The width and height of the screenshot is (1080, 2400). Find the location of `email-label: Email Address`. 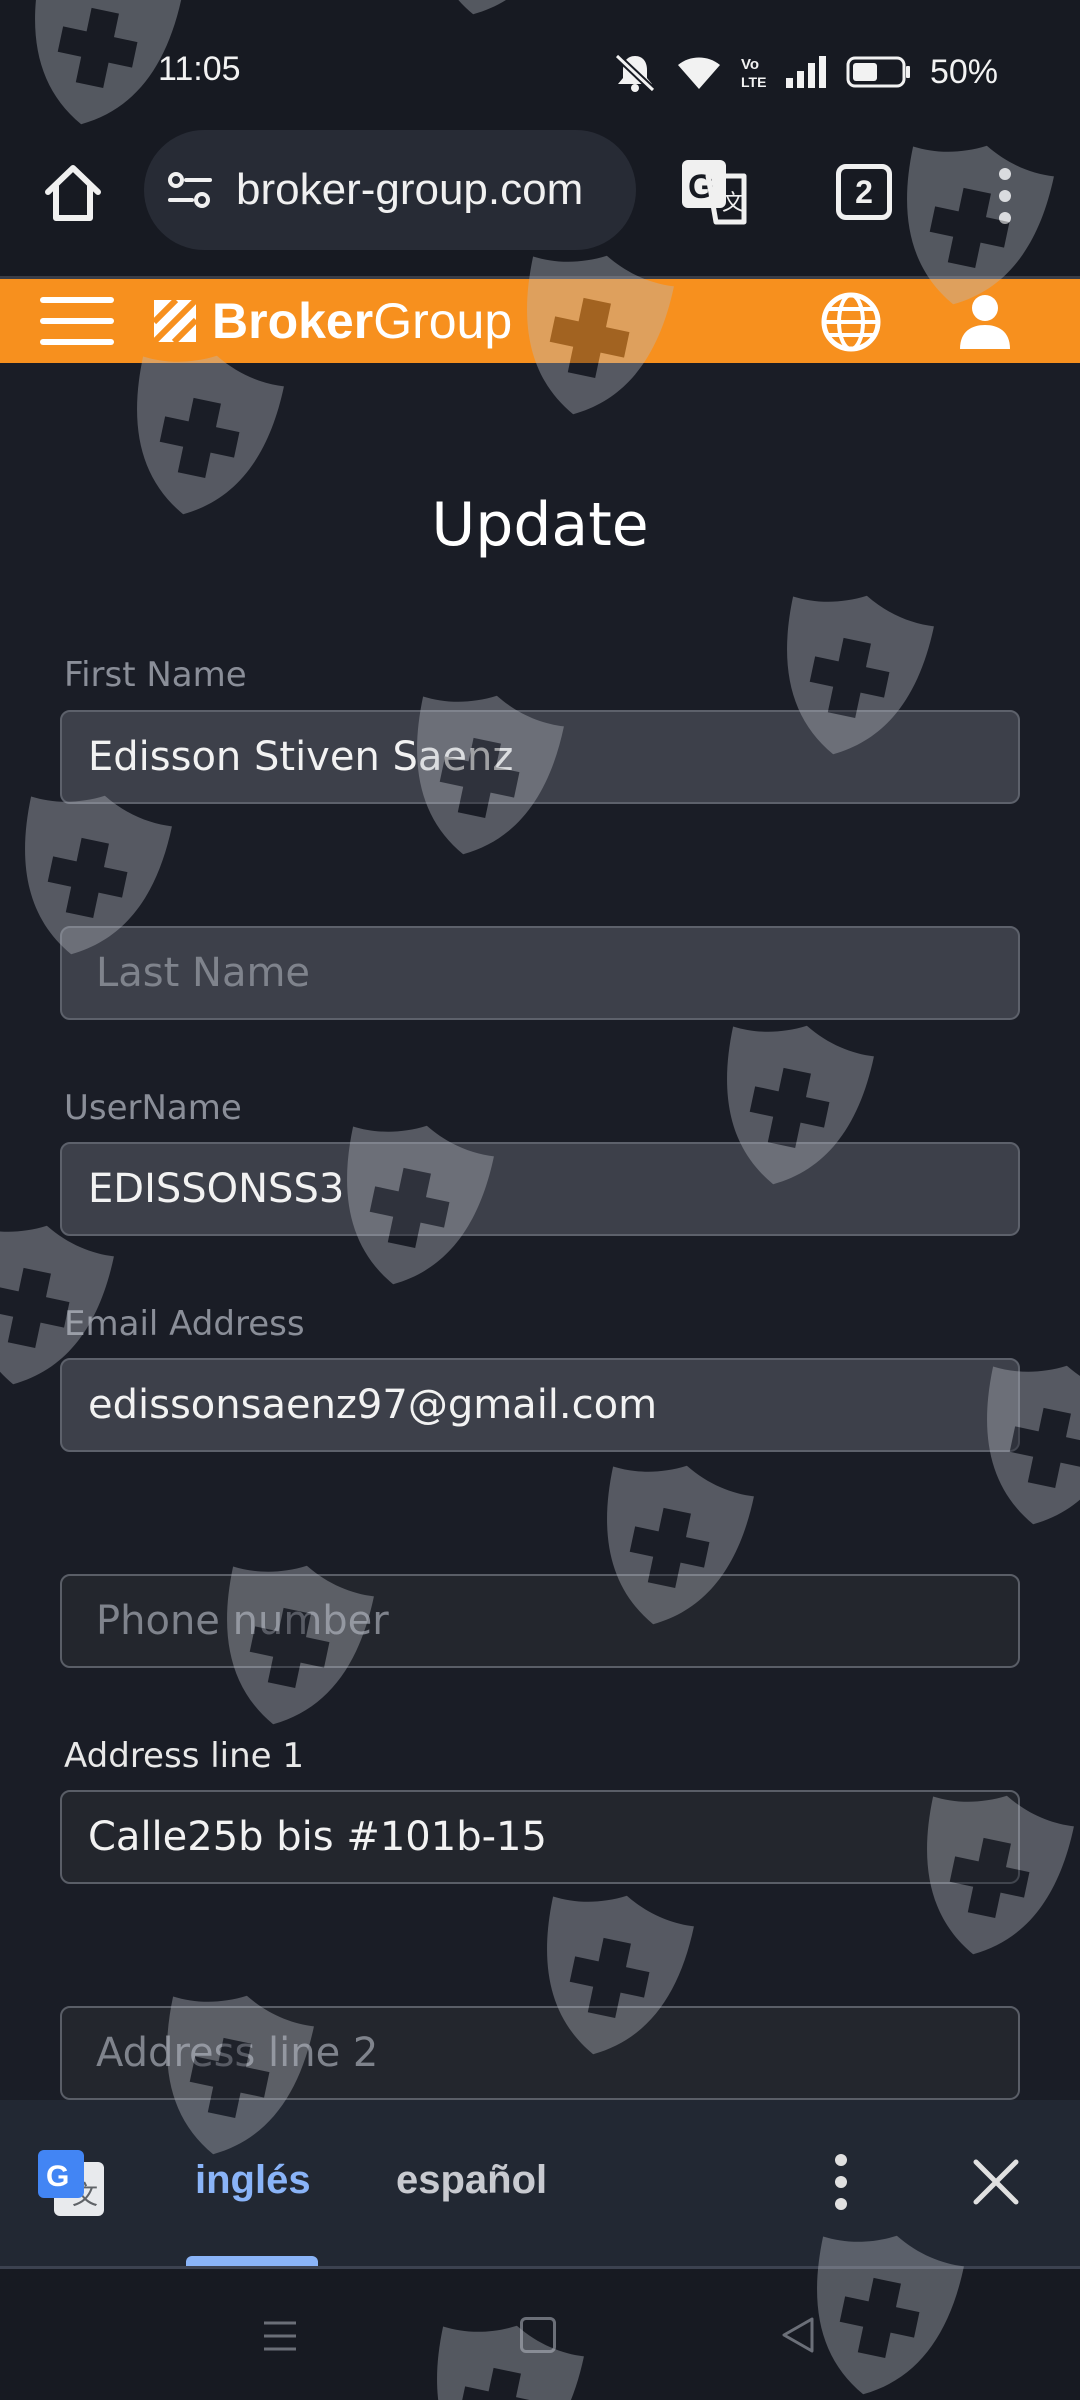

email-label: Email Address is located at coordinates (184, 1324).